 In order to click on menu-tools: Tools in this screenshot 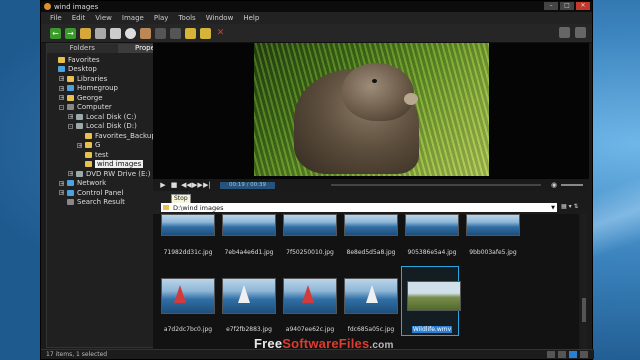, I will do `click(186, 18)`.